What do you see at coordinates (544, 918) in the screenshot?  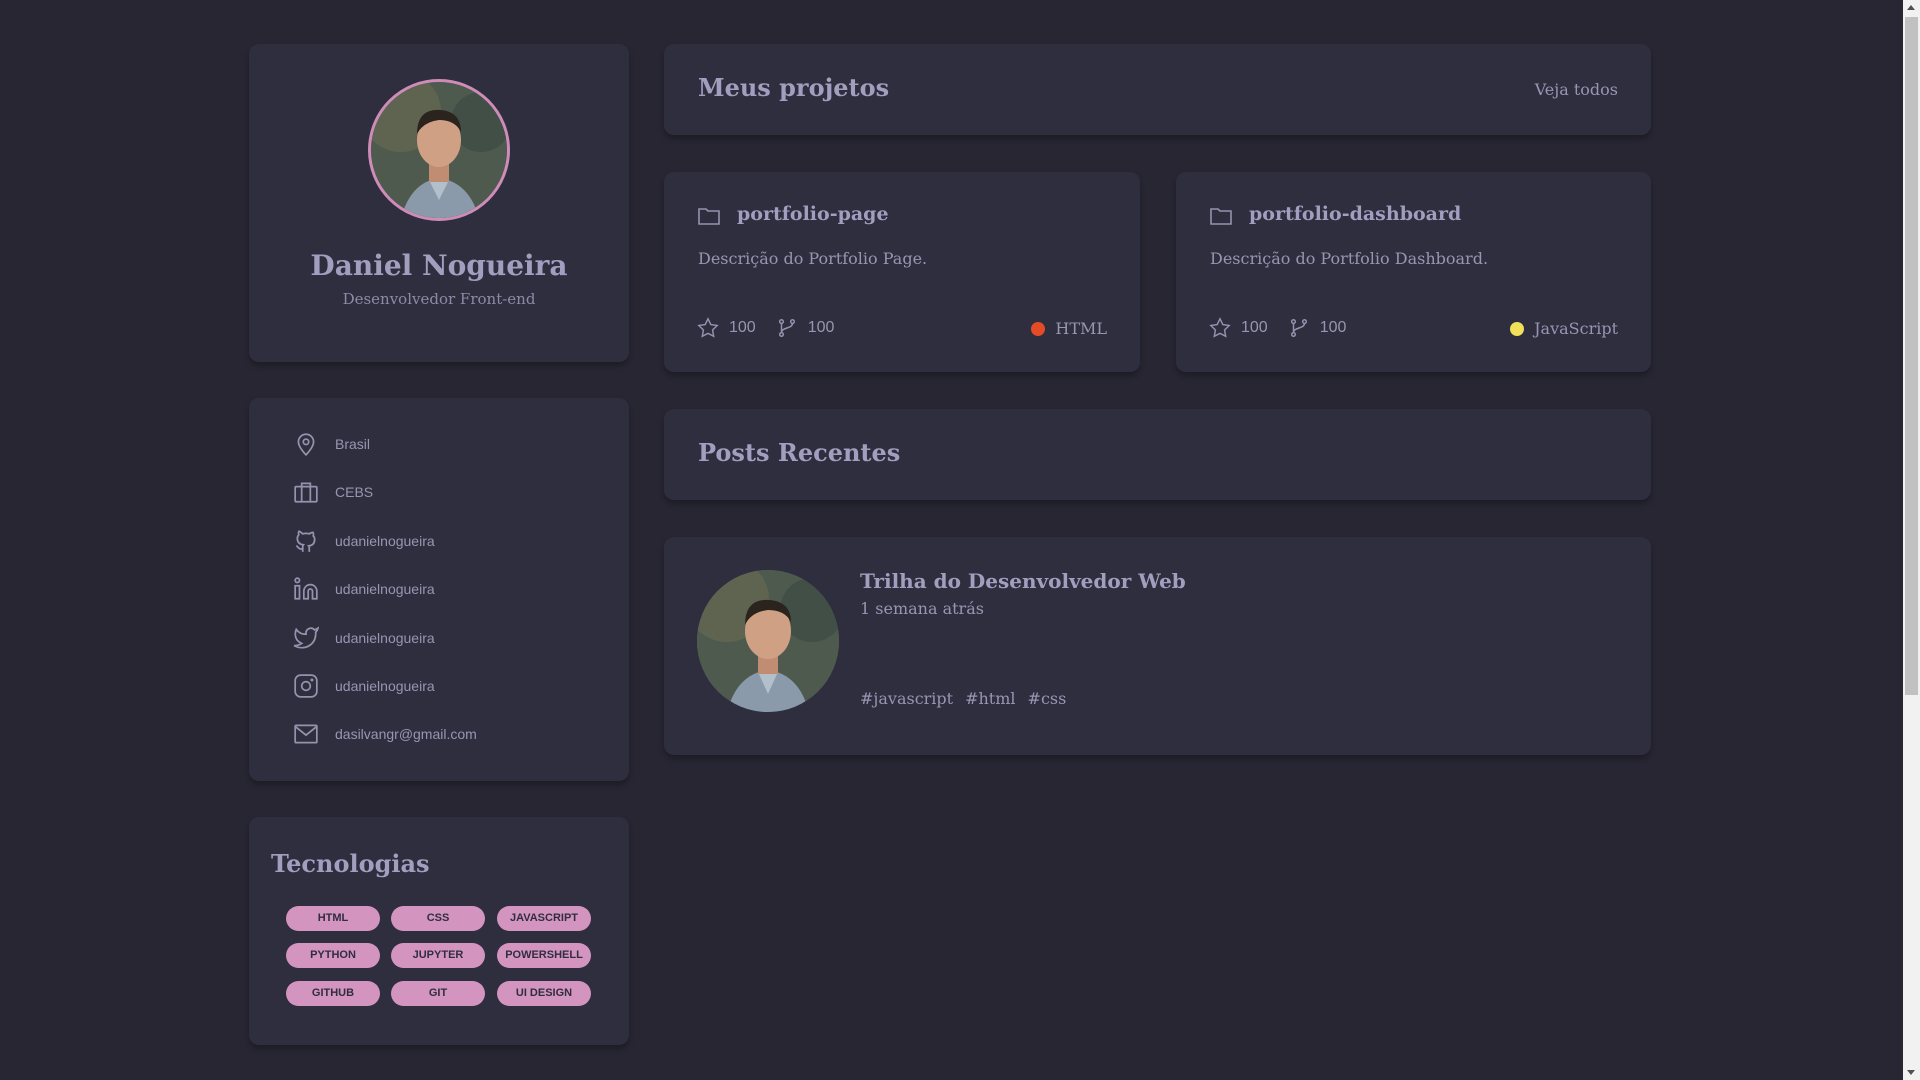 I see `tech-tag: JAVASCRIPT` at bounding box center [544, 918].